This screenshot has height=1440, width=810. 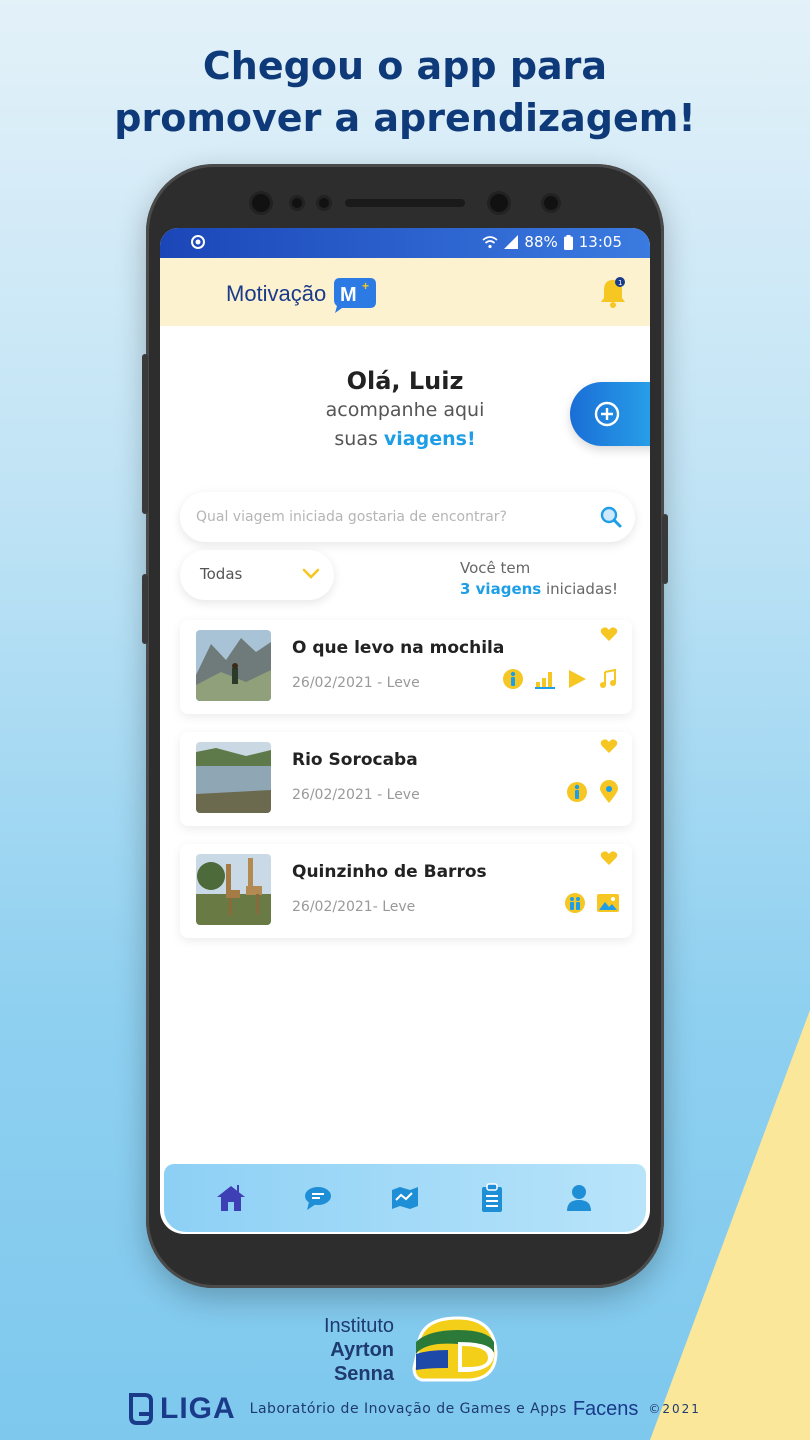 What do you see at coordinates (408, 1409) in the screenshot?
I see `lab-name: Laboratório de Inovação de Games e Apps` at bounding box center [408, 1409].